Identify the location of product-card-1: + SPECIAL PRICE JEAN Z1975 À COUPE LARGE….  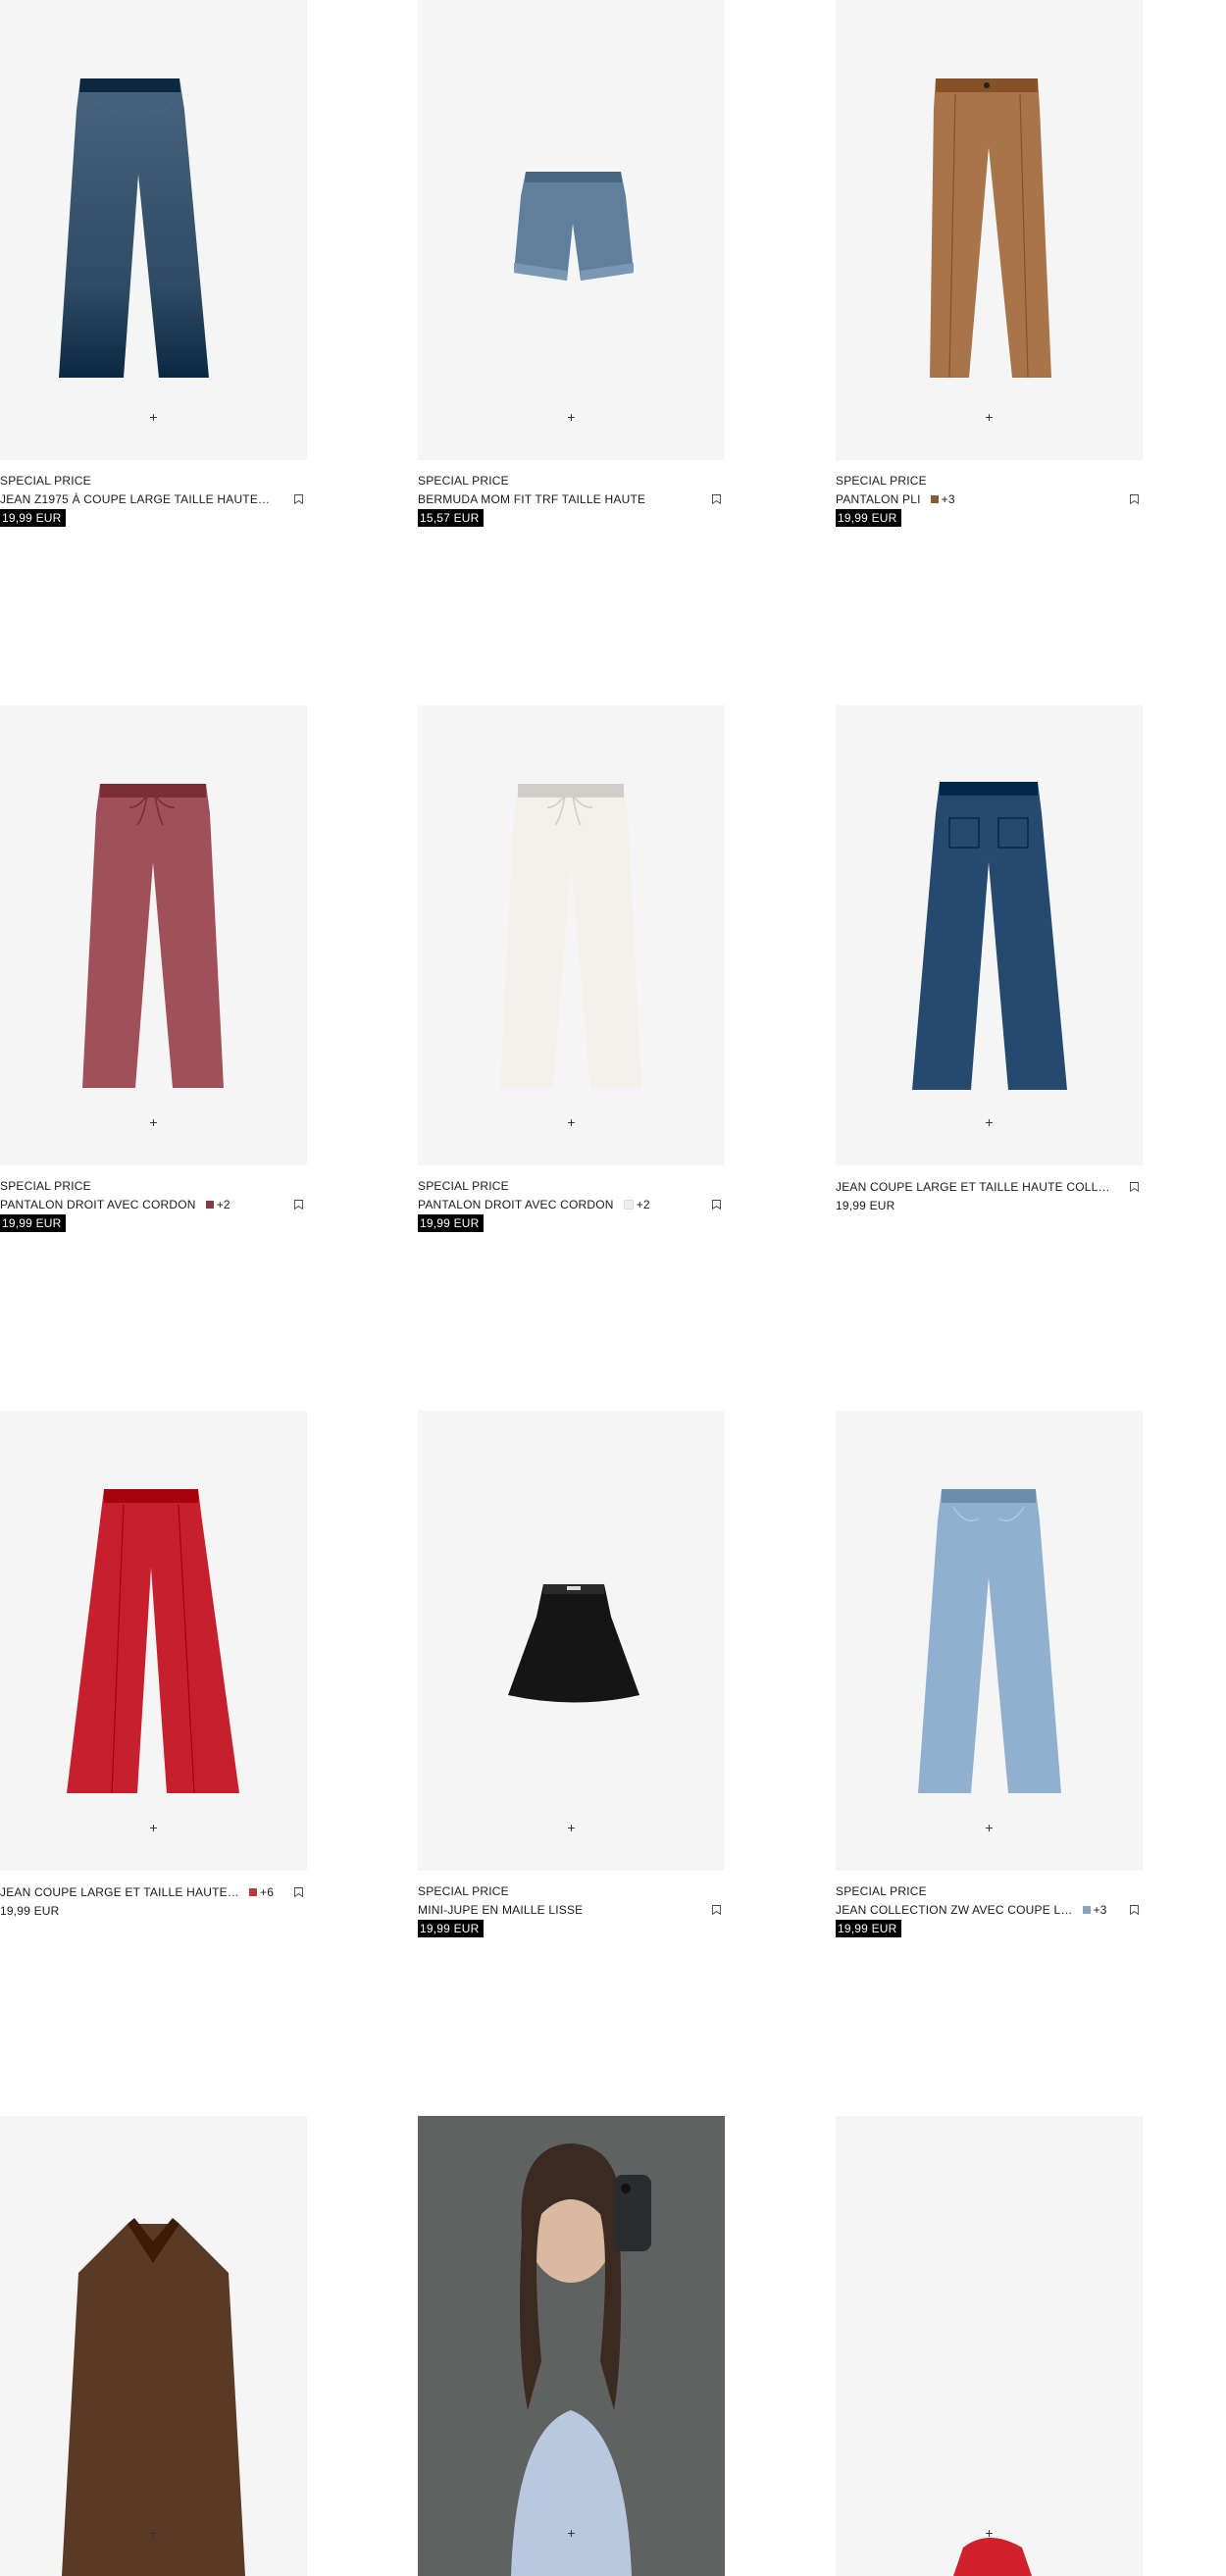
(153, 263).